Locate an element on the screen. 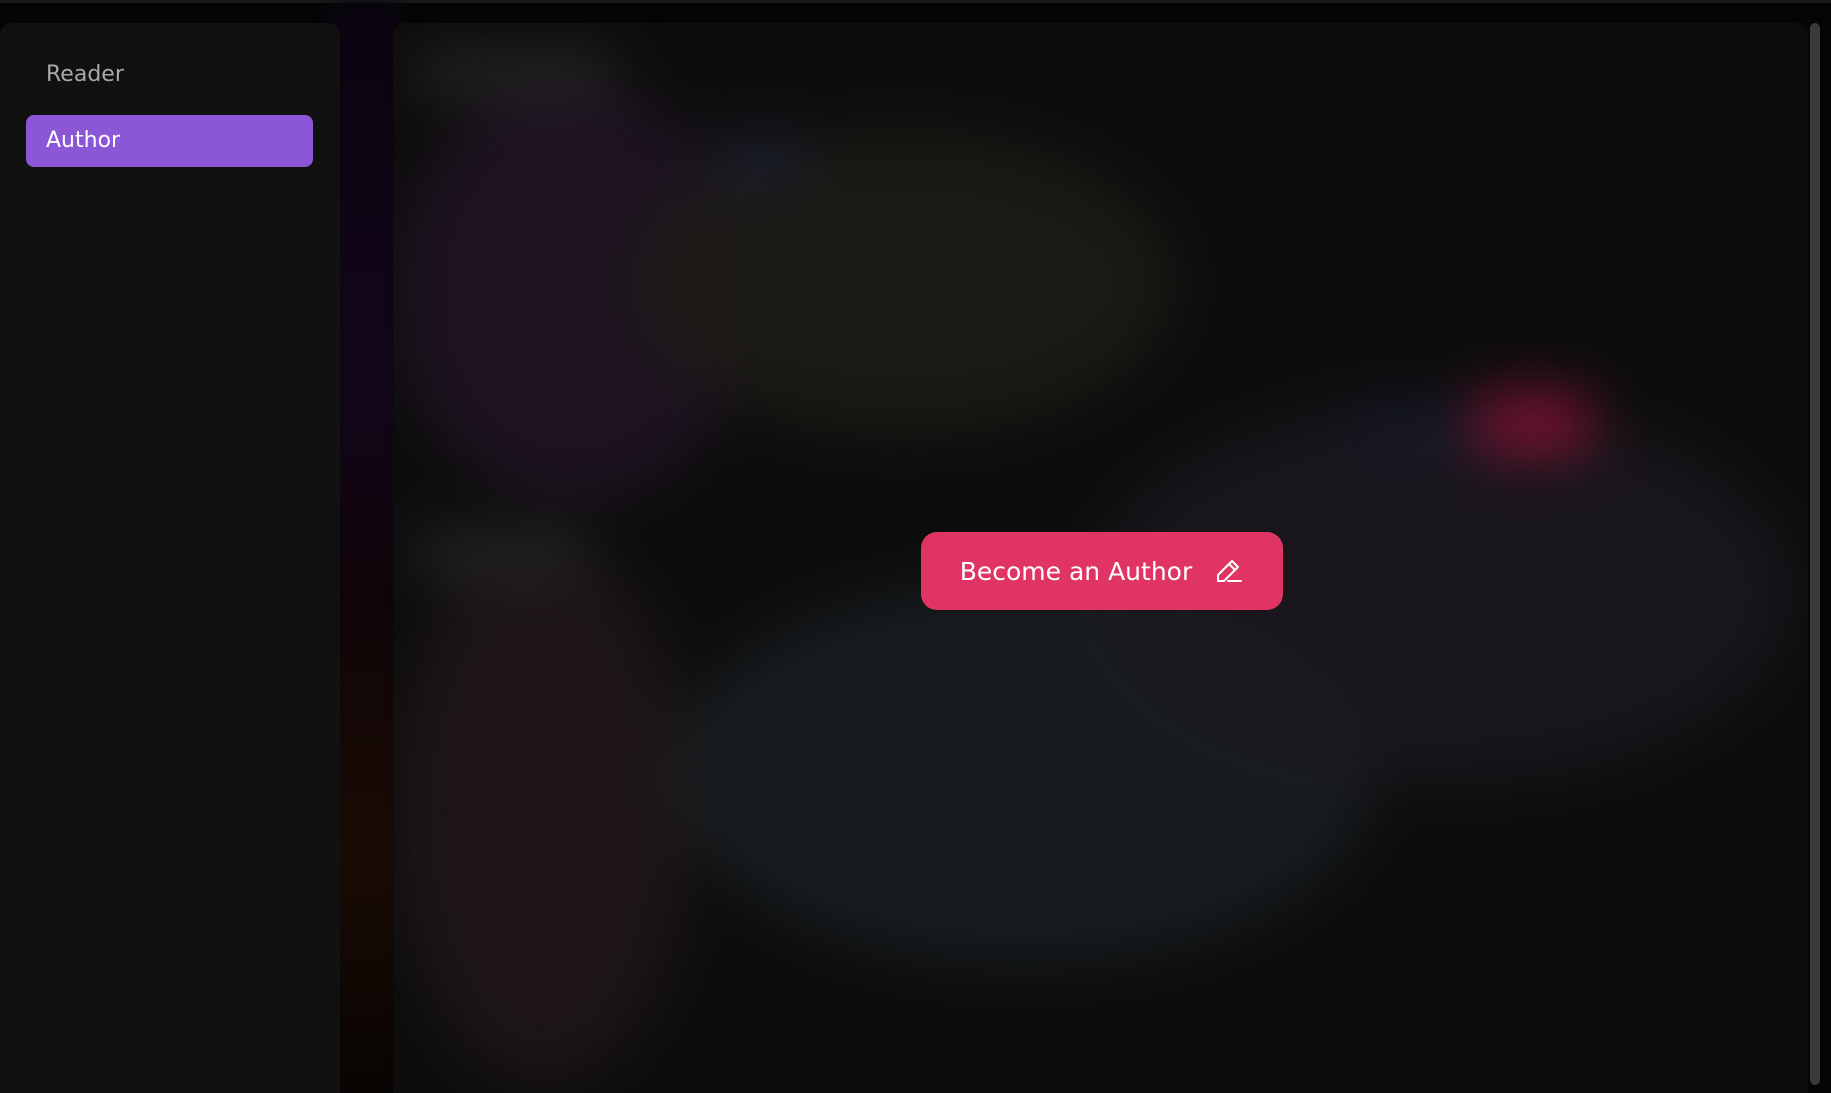 The image size is (1831, 1093). become-author-button: Become an Author is located at coordinates (1102, 571).